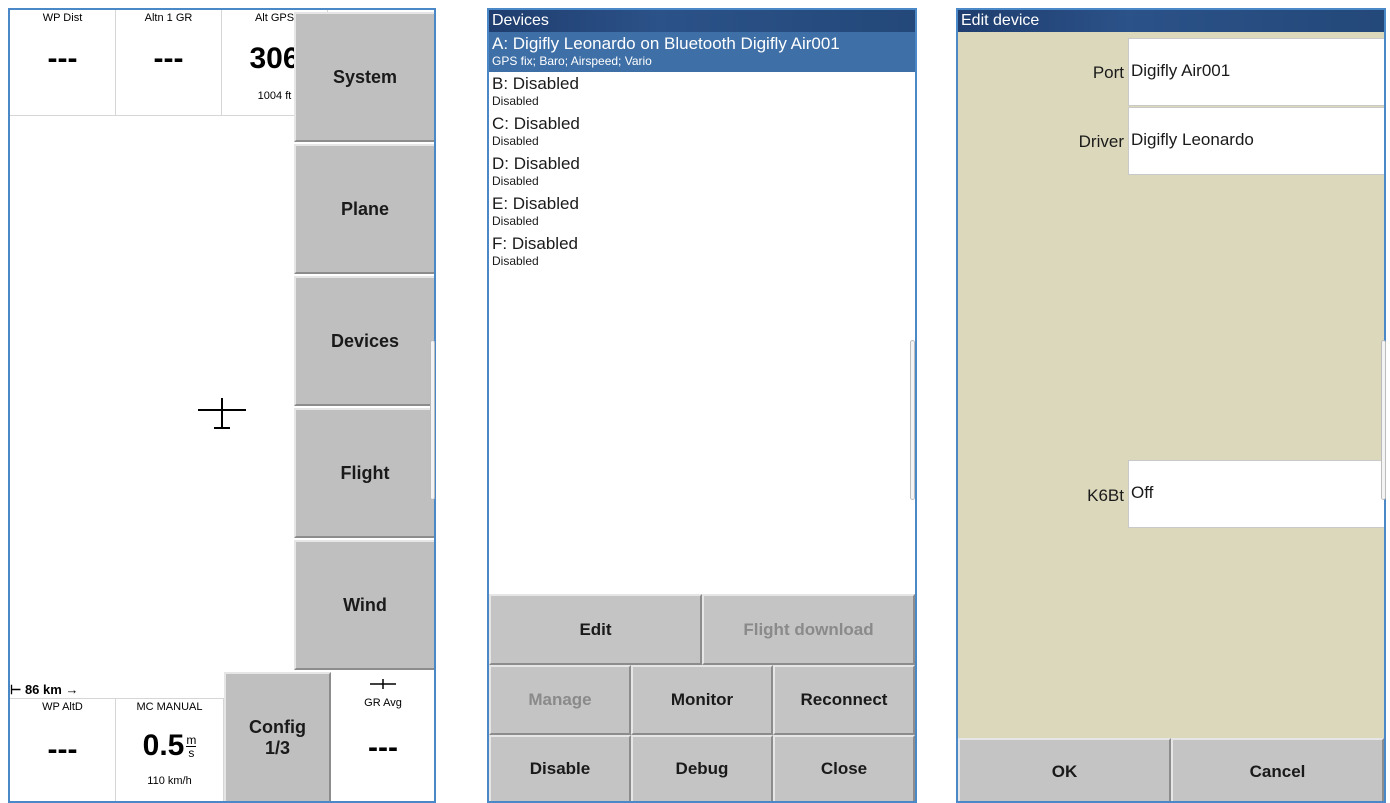 The image size is (1390, 803). I want to click on device-row-b: B: Disabled Disabled, so click(702, 92).